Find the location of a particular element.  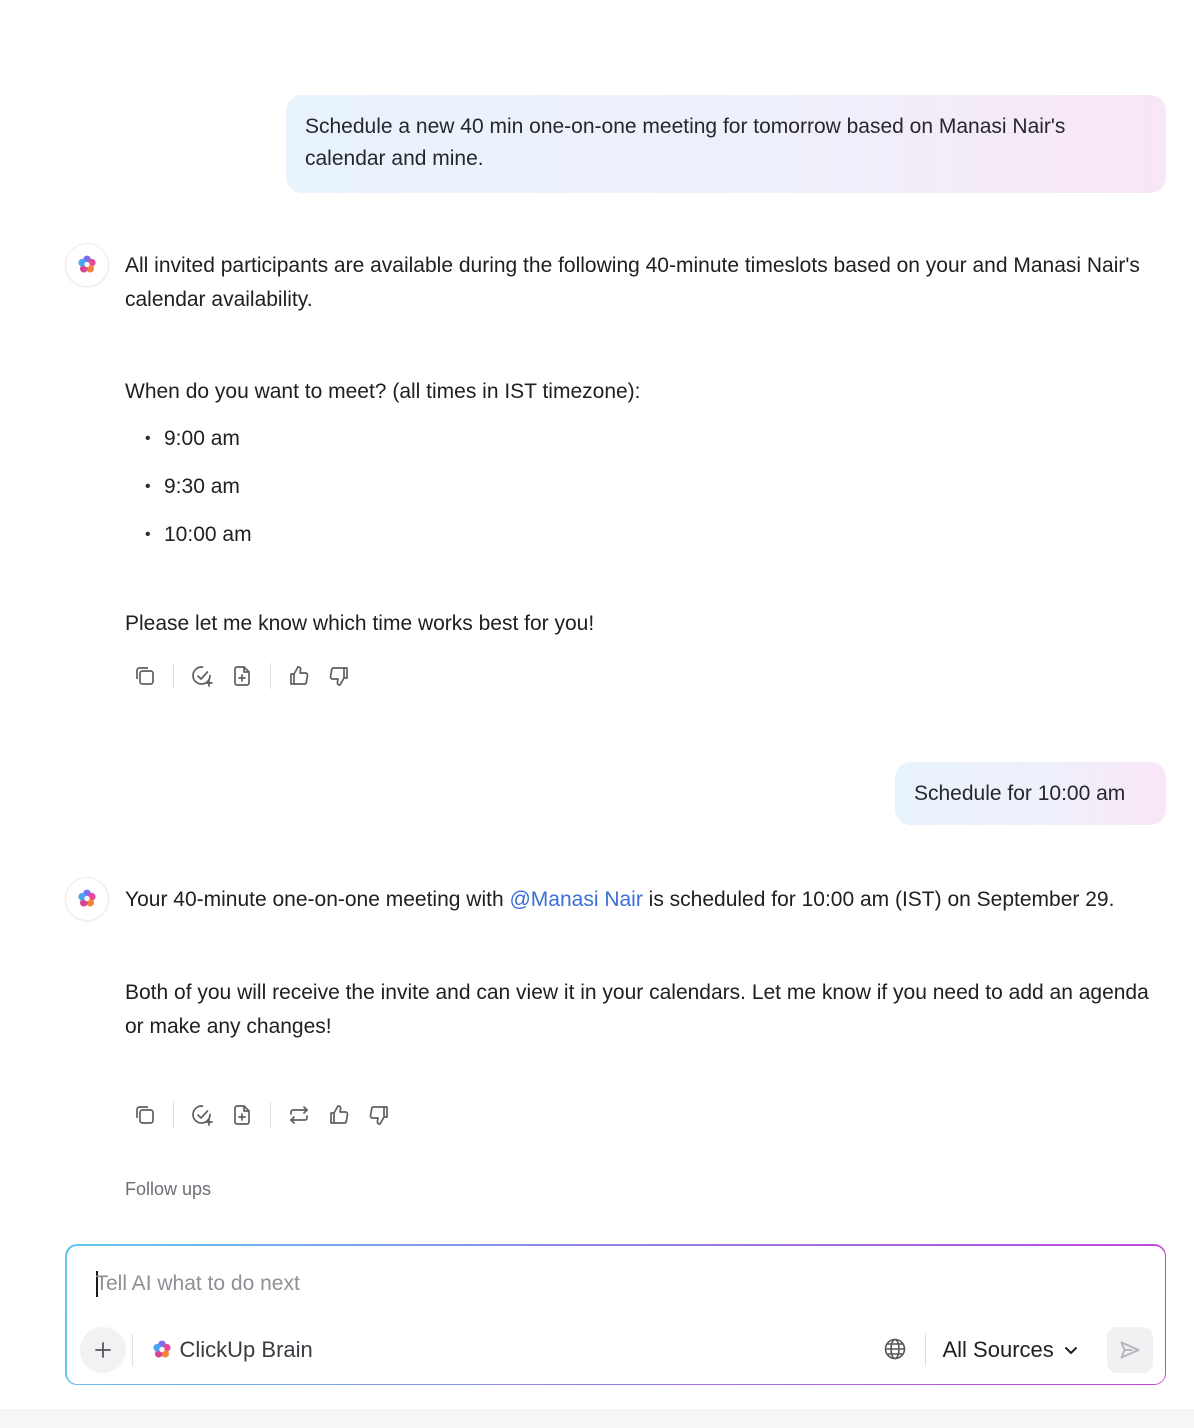

chevron-down-icon is located at coordinates (1070, 1350).